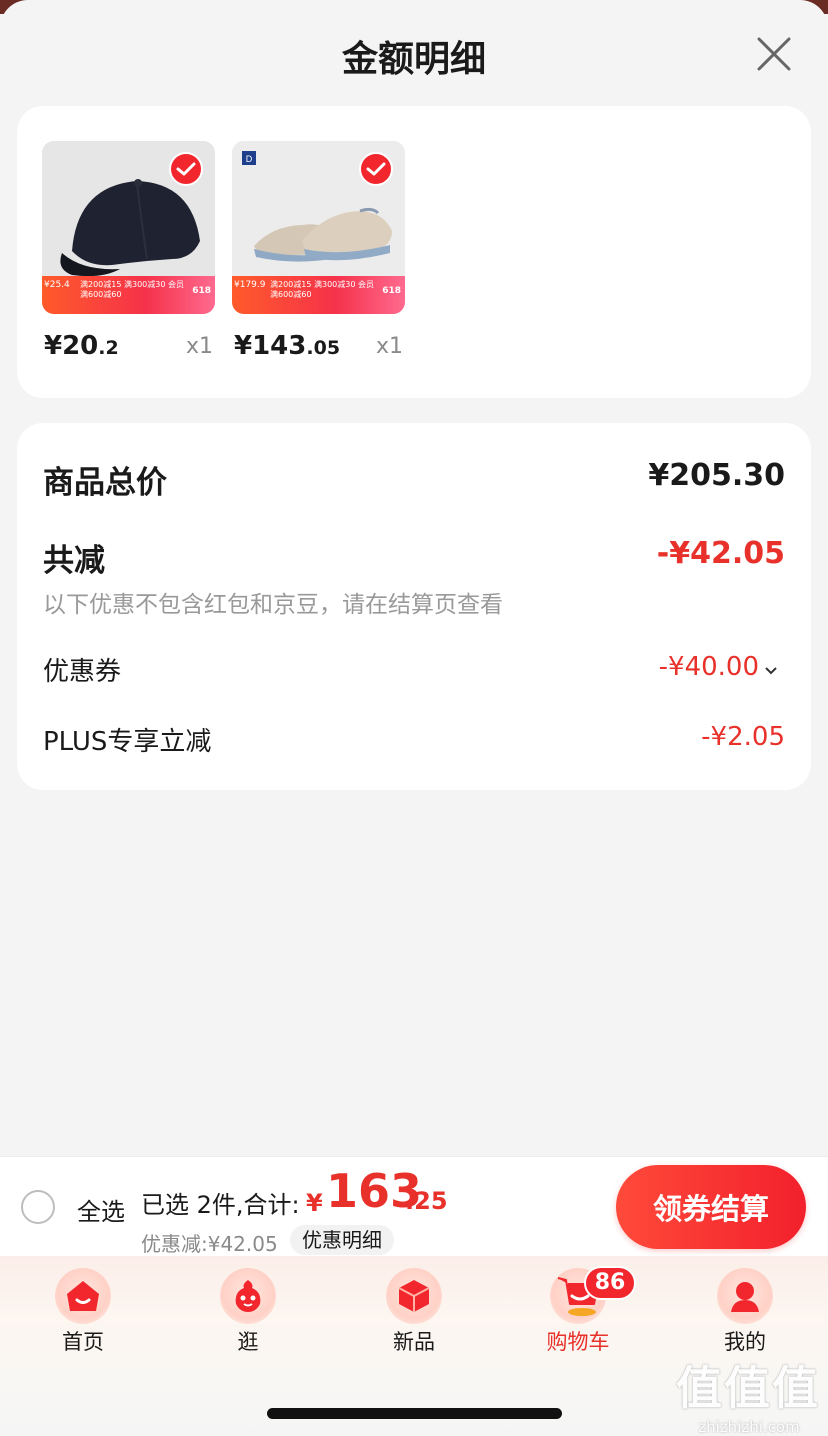  Describe the element at coordinates (414, 1296) in the screenshot. I see `new-products-icon` at that location.